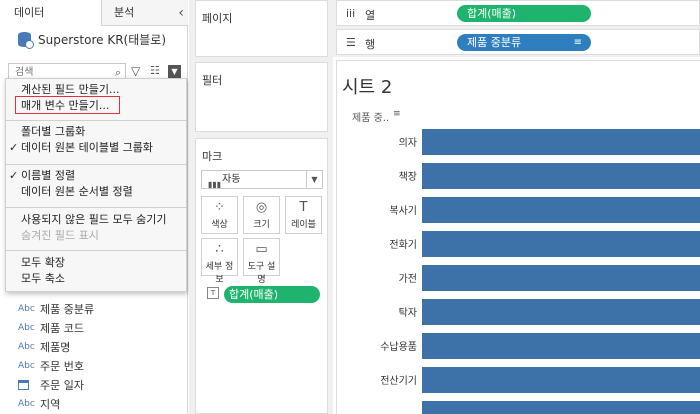 This screenshot has height=414, width=700. I want to click on mark-button-label: 크기, so click(261, 225).